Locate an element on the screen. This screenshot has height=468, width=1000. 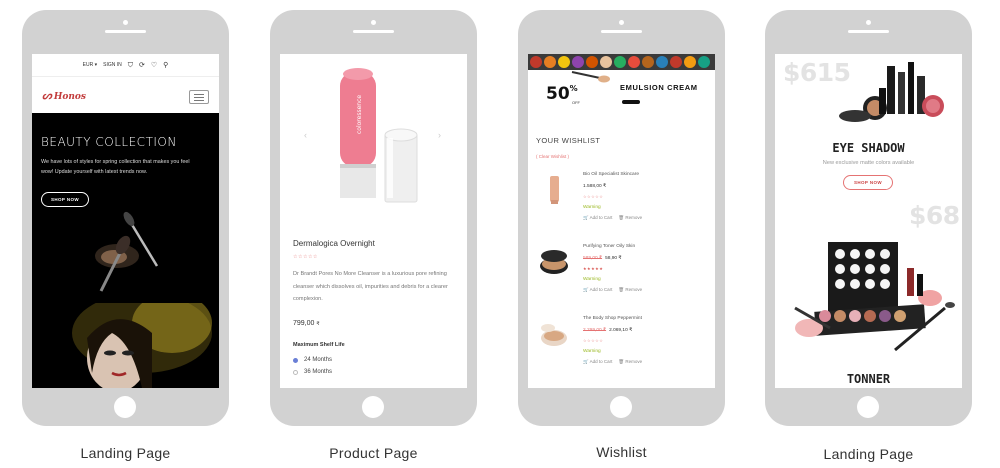
site-header: ᔕ Honos is located at coordinates (125, 95).